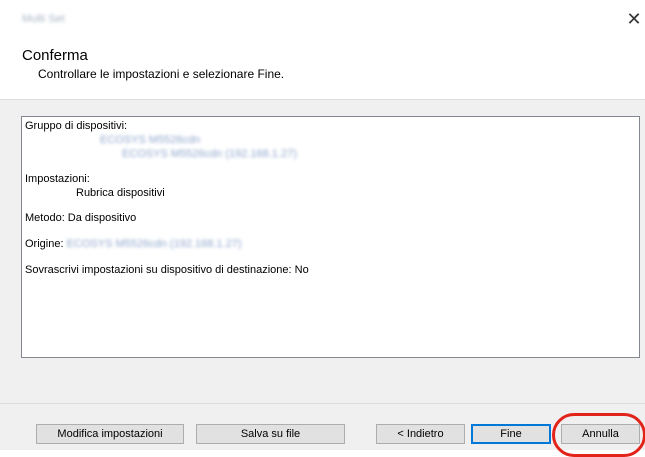 The image size is (645, 457). I want to click on device-group-name-row: ECOSYS M5526cdn, so click(150, 140).